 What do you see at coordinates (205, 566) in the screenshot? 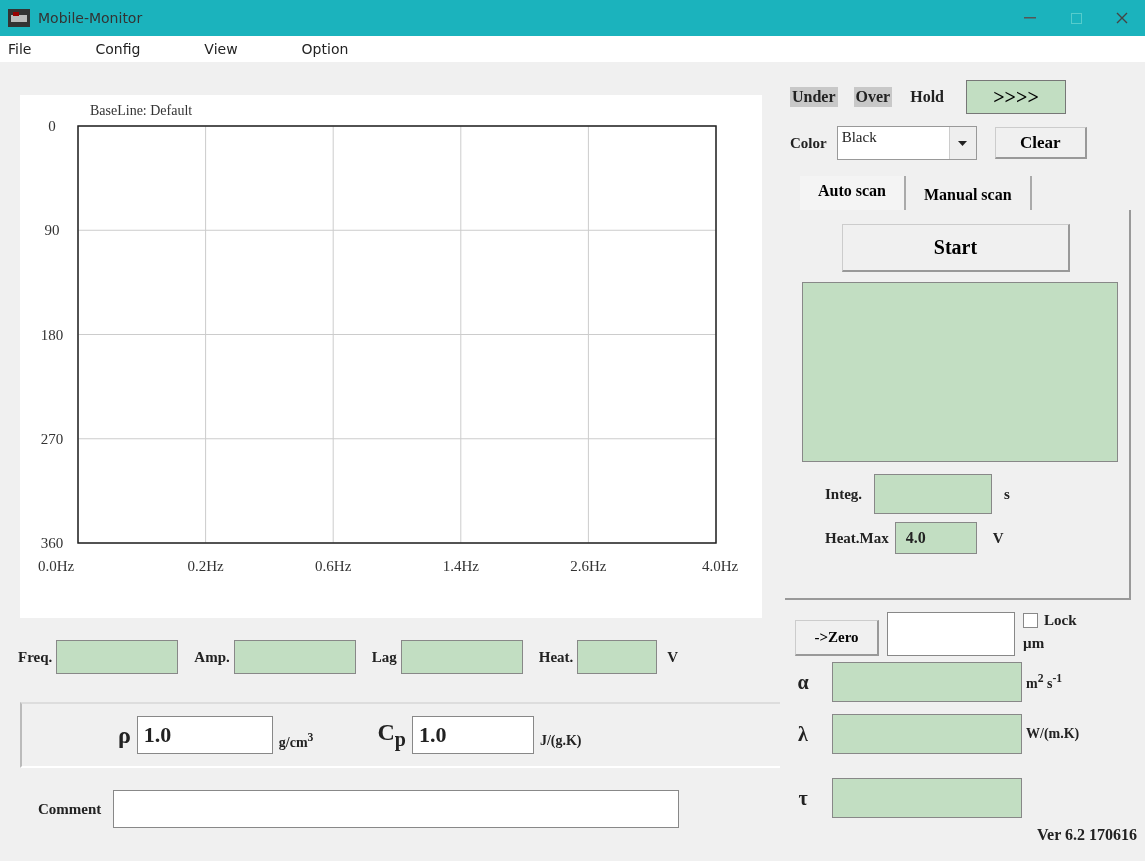
I see `x-tick-label: 0.2Hz` at bounding box center [205, 566].